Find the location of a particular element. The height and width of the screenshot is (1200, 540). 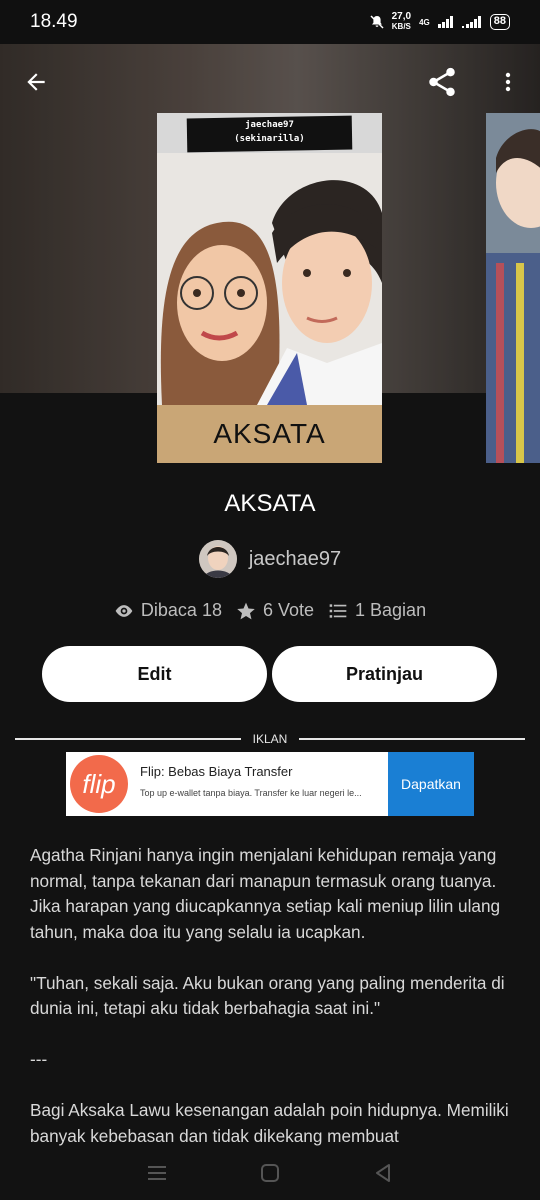

author-name: jaechae97 is located at coordinates (295, 559).